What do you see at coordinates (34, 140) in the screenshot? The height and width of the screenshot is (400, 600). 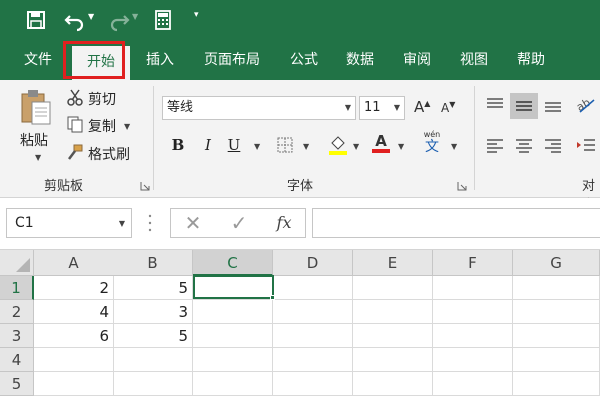 I see `paste-button: 粘贴` at bounding box center [34, 140].